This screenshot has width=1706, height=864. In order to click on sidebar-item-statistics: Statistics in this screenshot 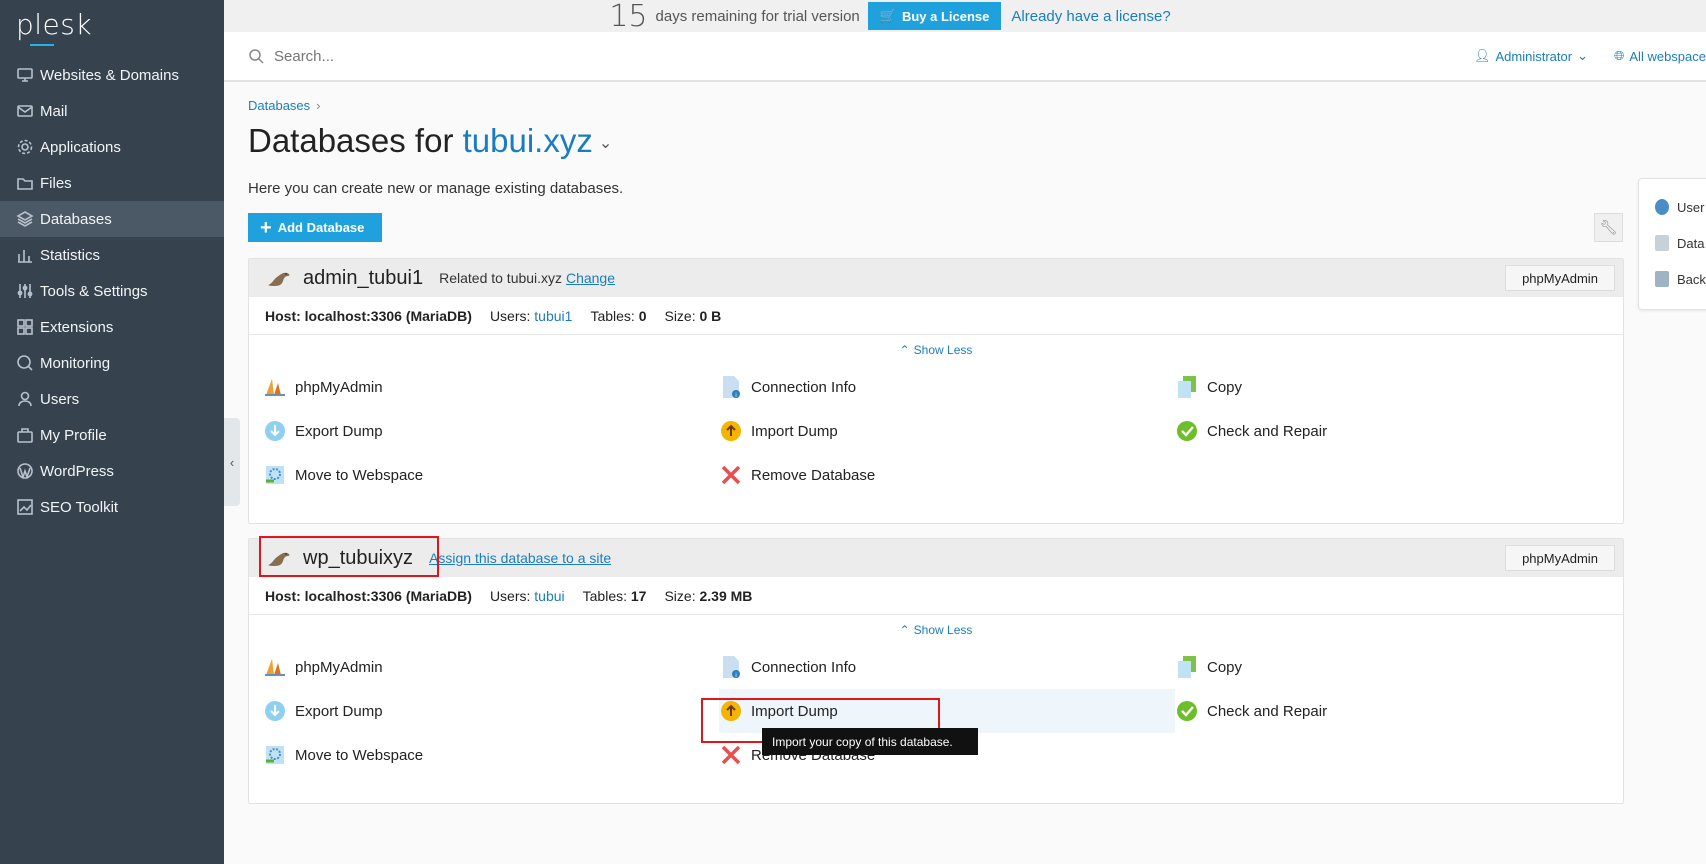, I will do `click(112, 255)`.